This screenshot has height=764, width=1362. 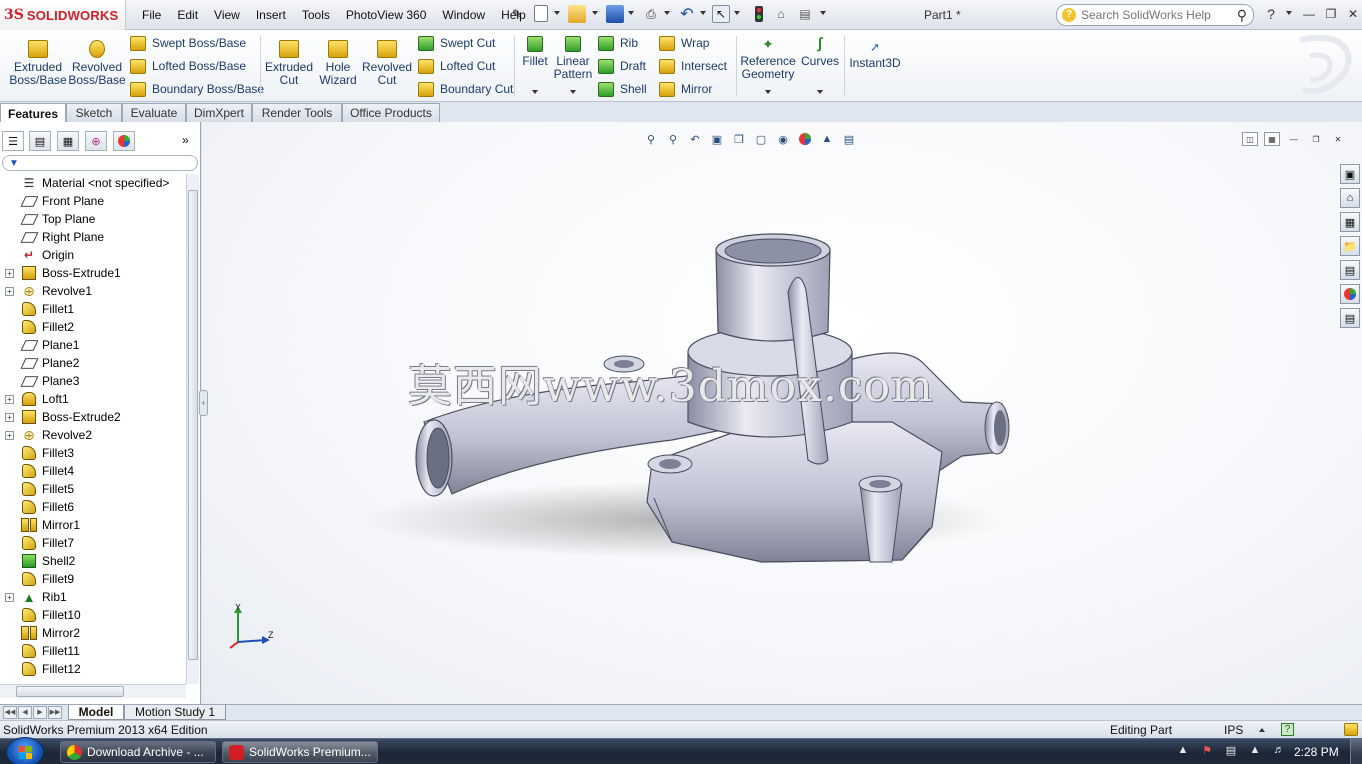 I want to click on show-hidden-icons-icon: ▲, so click(x=1183, y=750).